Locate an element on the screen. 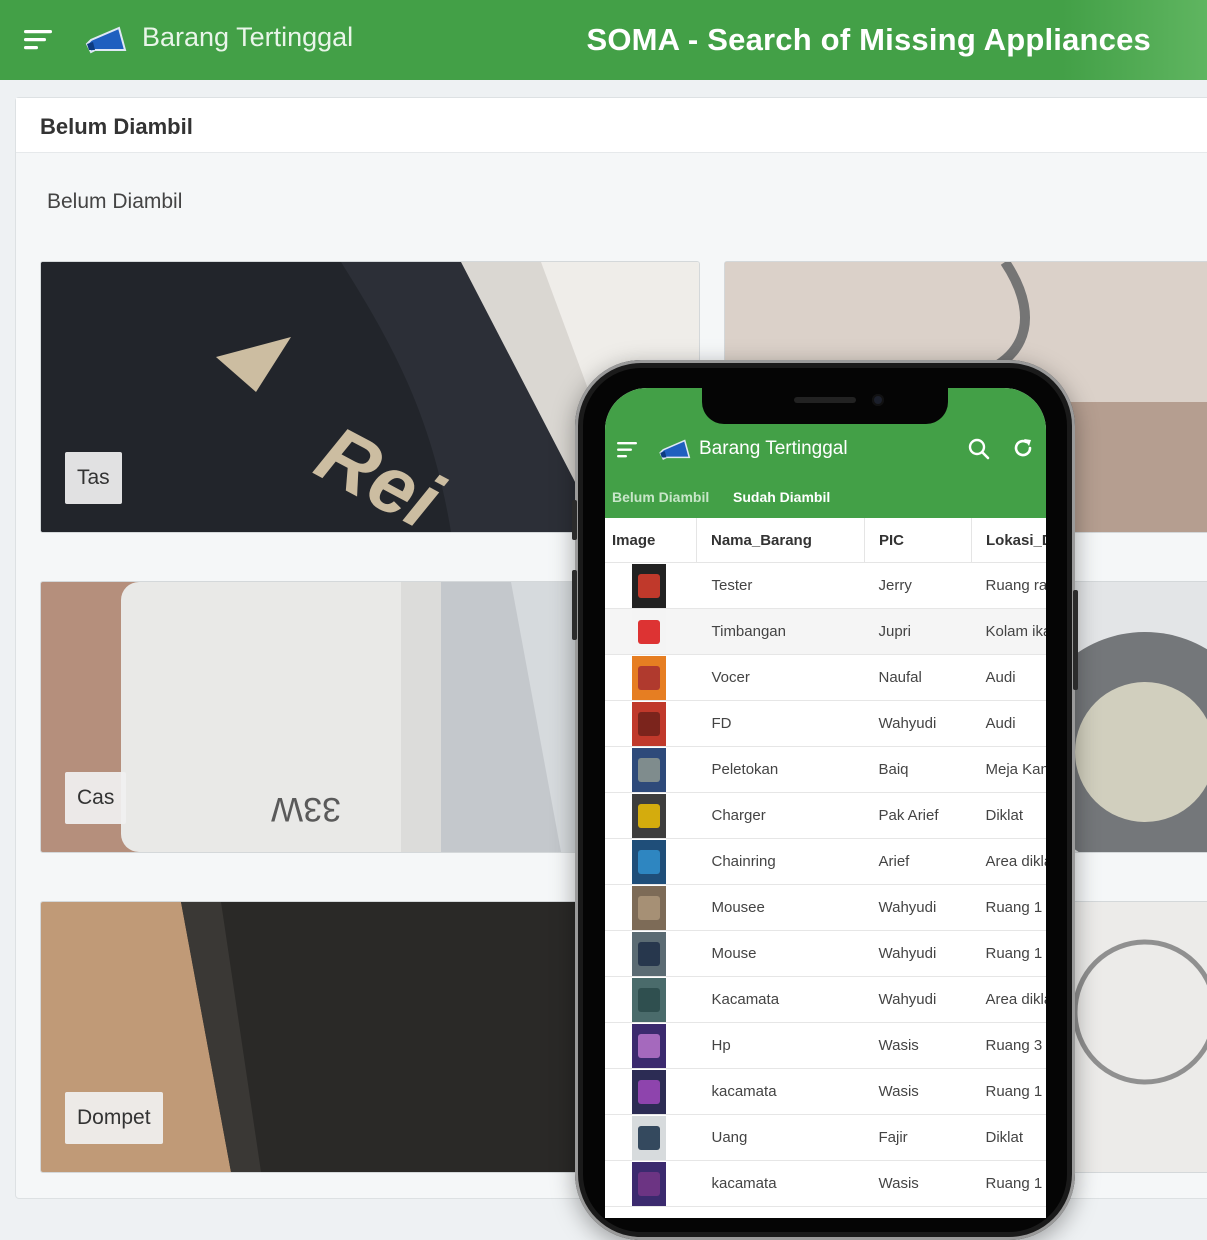 Image resolution: width=1207 pixels, height=1240 pixels. row-nama-barang: Chainring is located at coordinates (780, 861).